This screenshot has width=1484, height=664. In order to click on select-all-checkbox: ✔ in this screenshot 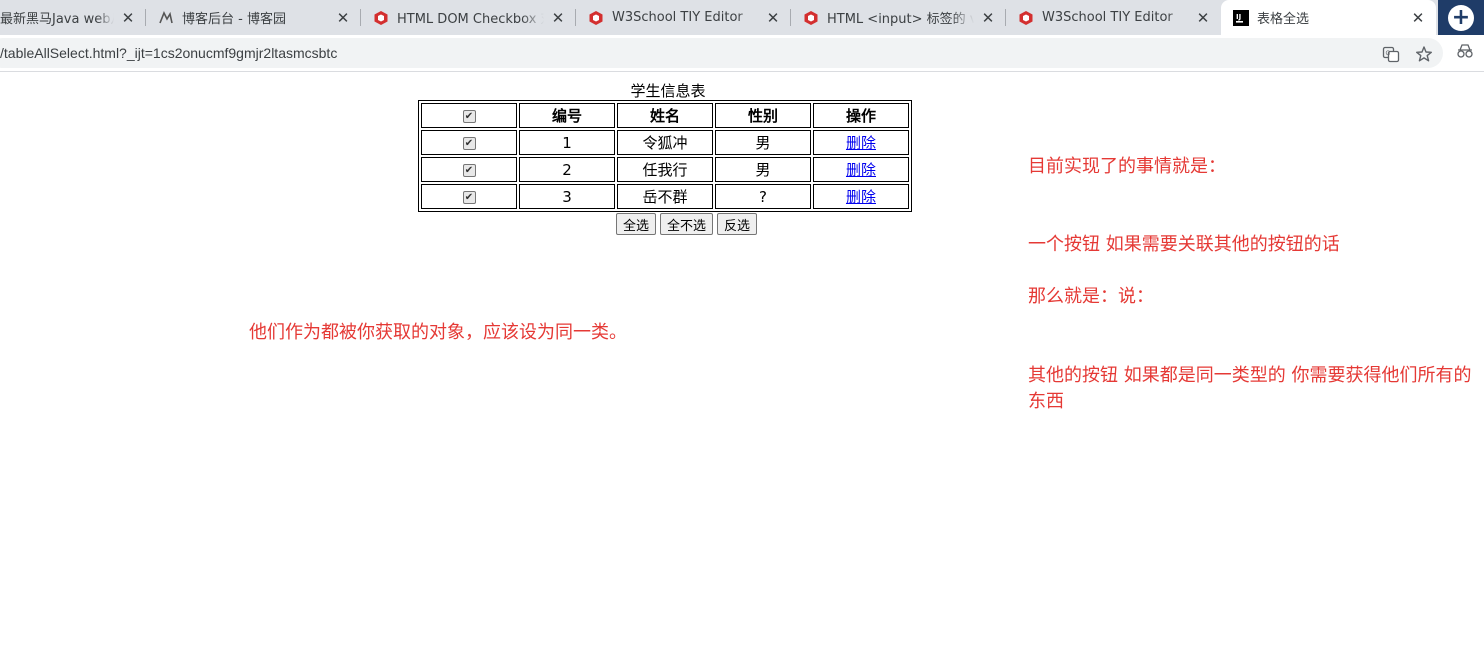, I will do `click(469, 116)`.